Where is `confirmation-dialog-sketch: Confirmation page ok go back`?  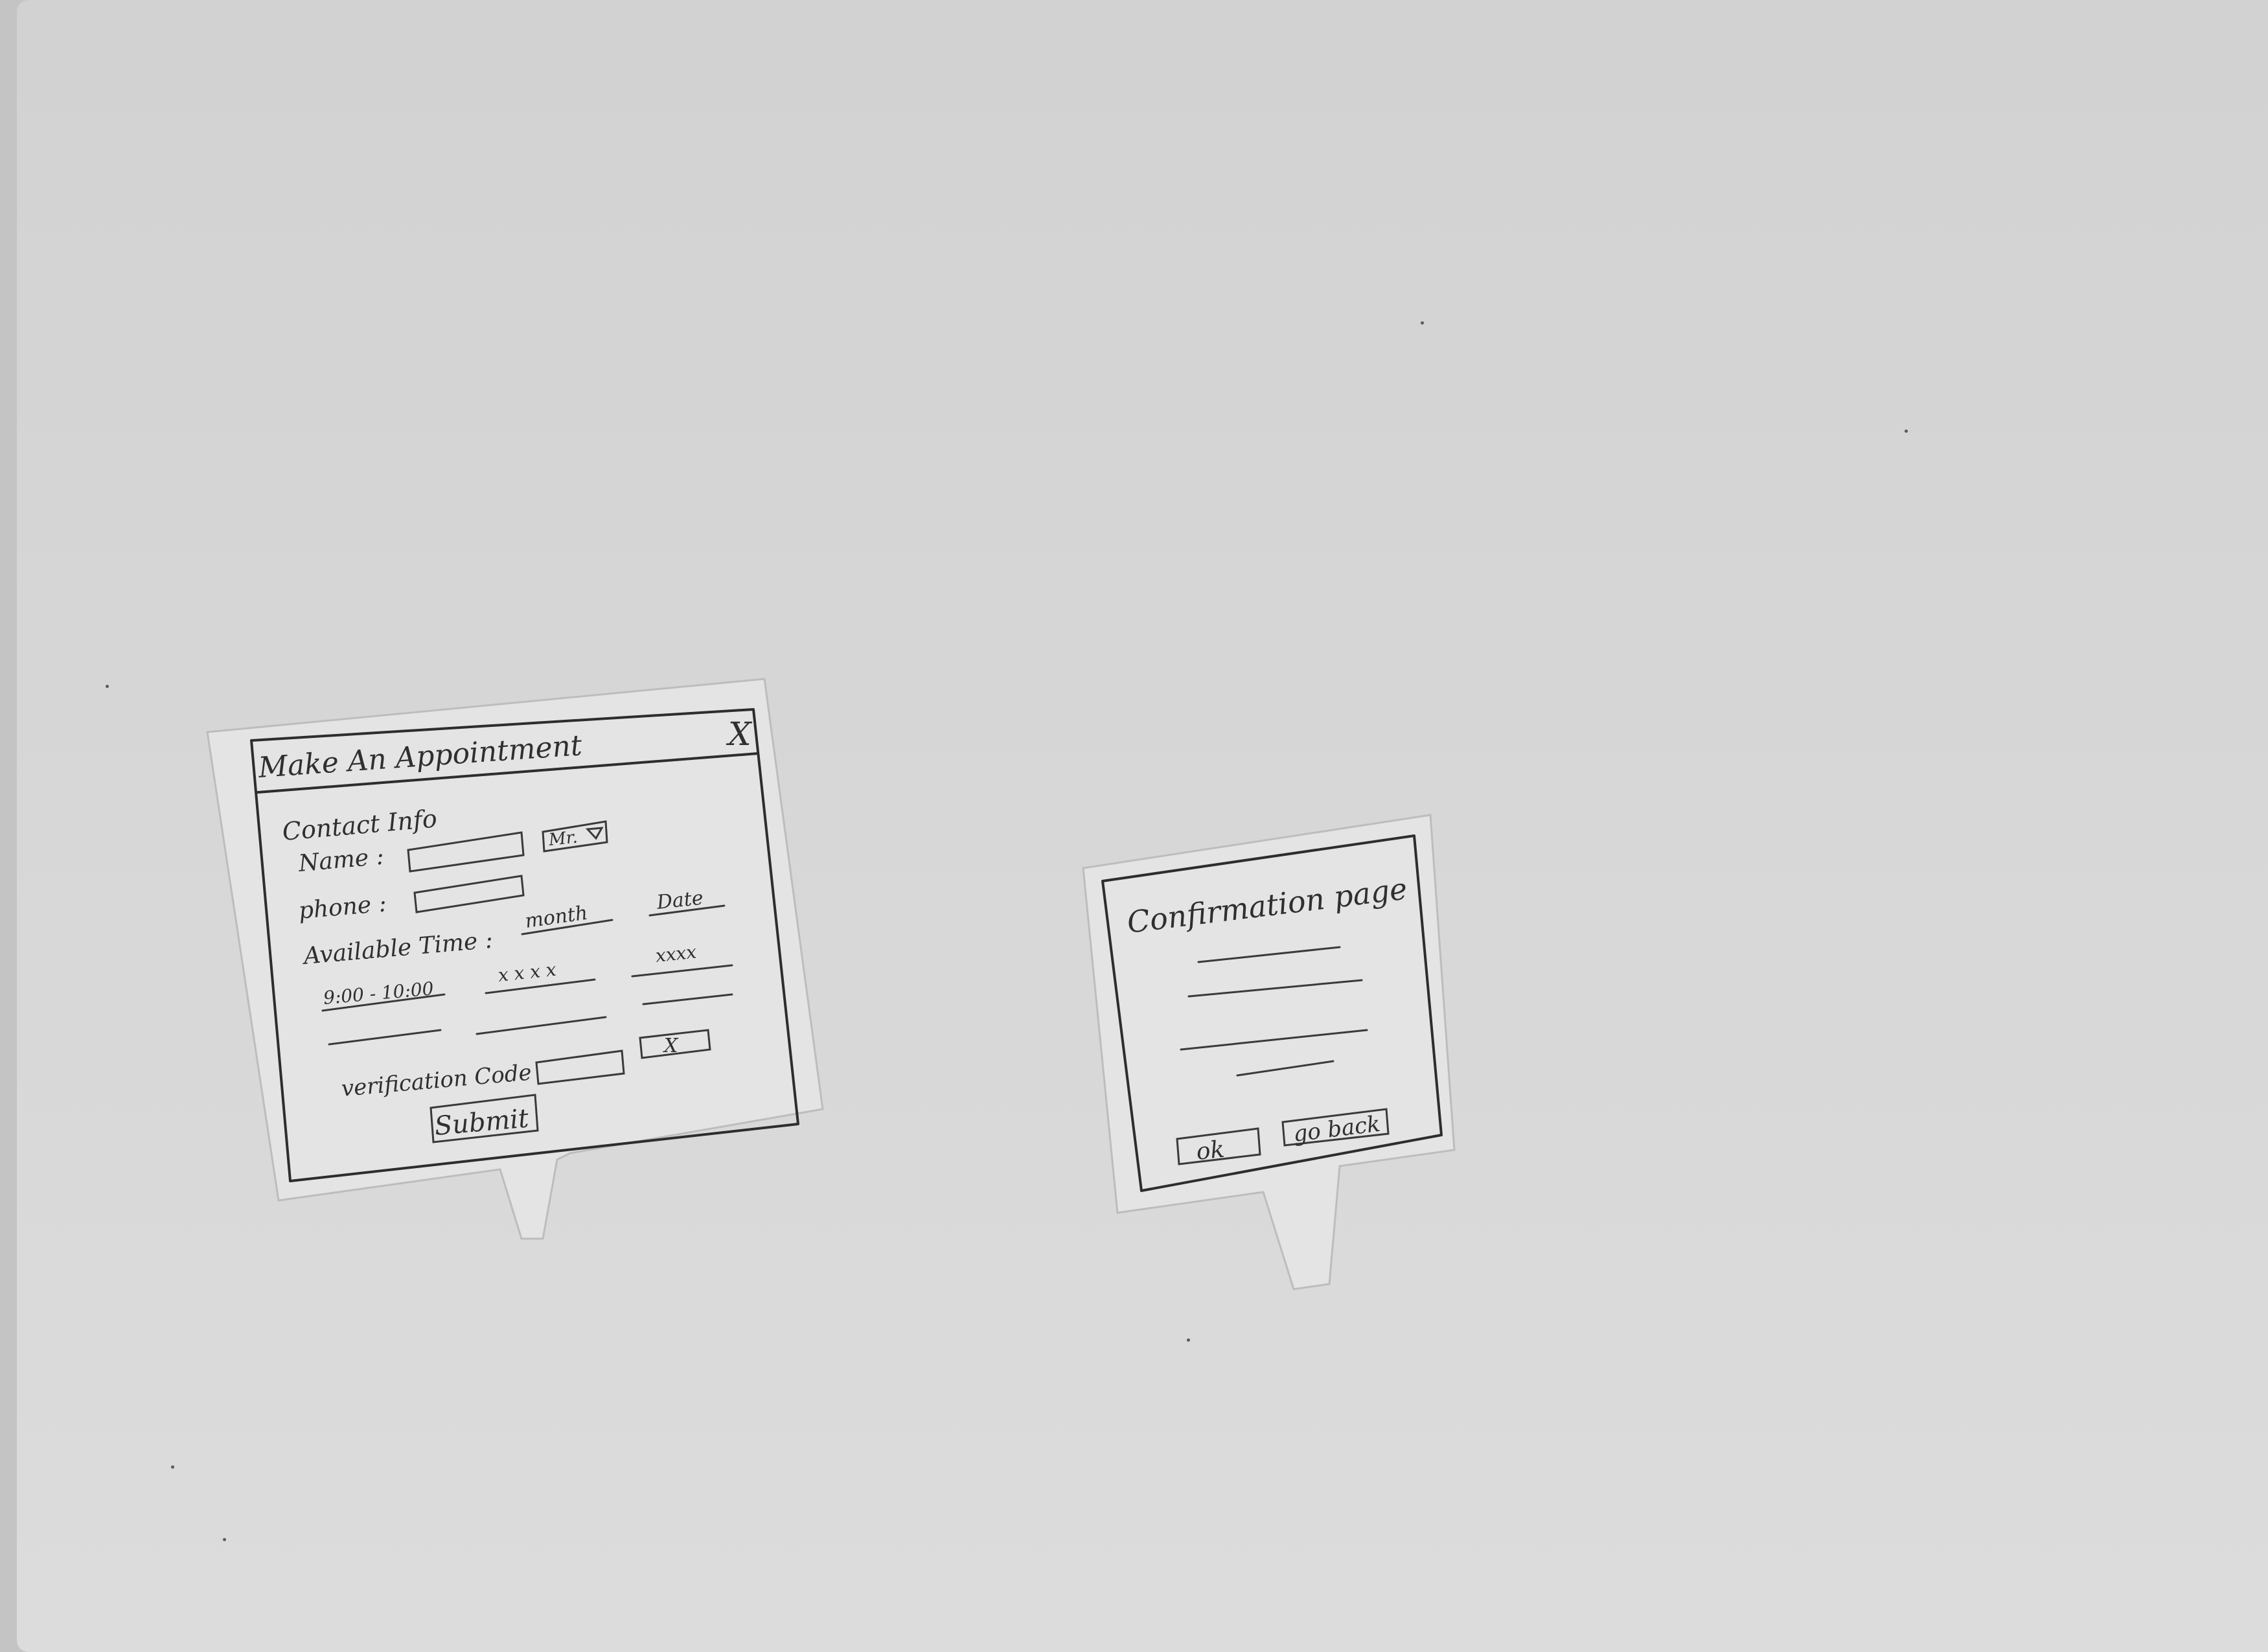 confirmation-dialog-sketch: Confirmation page ok go back is located at coordinates (1269, 1052).